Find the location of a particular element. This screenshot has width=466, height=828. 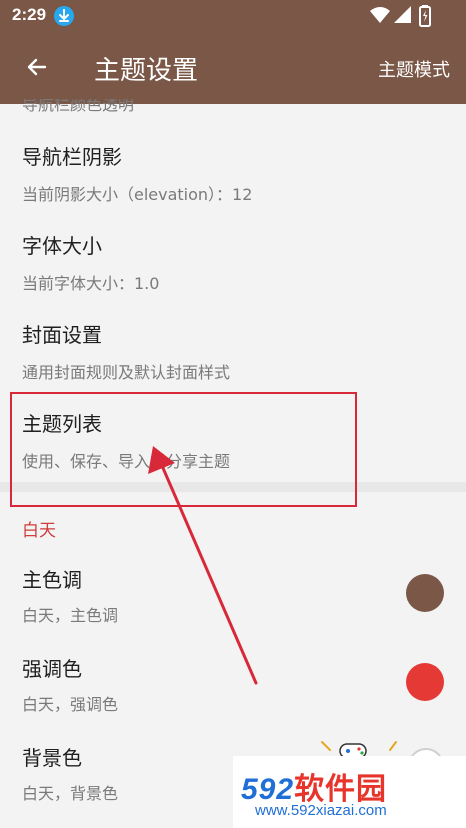

annotation-arrow is located at coordinates (203, 565).